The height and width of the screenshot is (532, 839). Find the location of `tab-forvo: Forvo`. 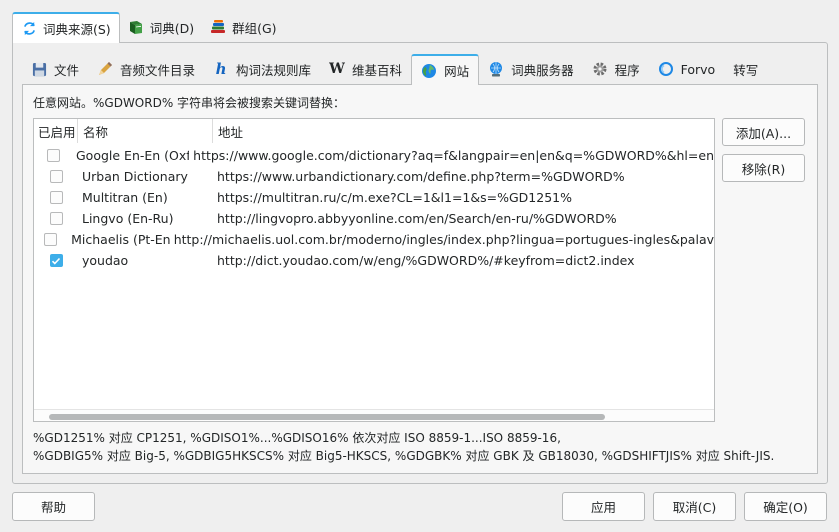

tab-forvo: Forvo is located at coordinates (687, 69).